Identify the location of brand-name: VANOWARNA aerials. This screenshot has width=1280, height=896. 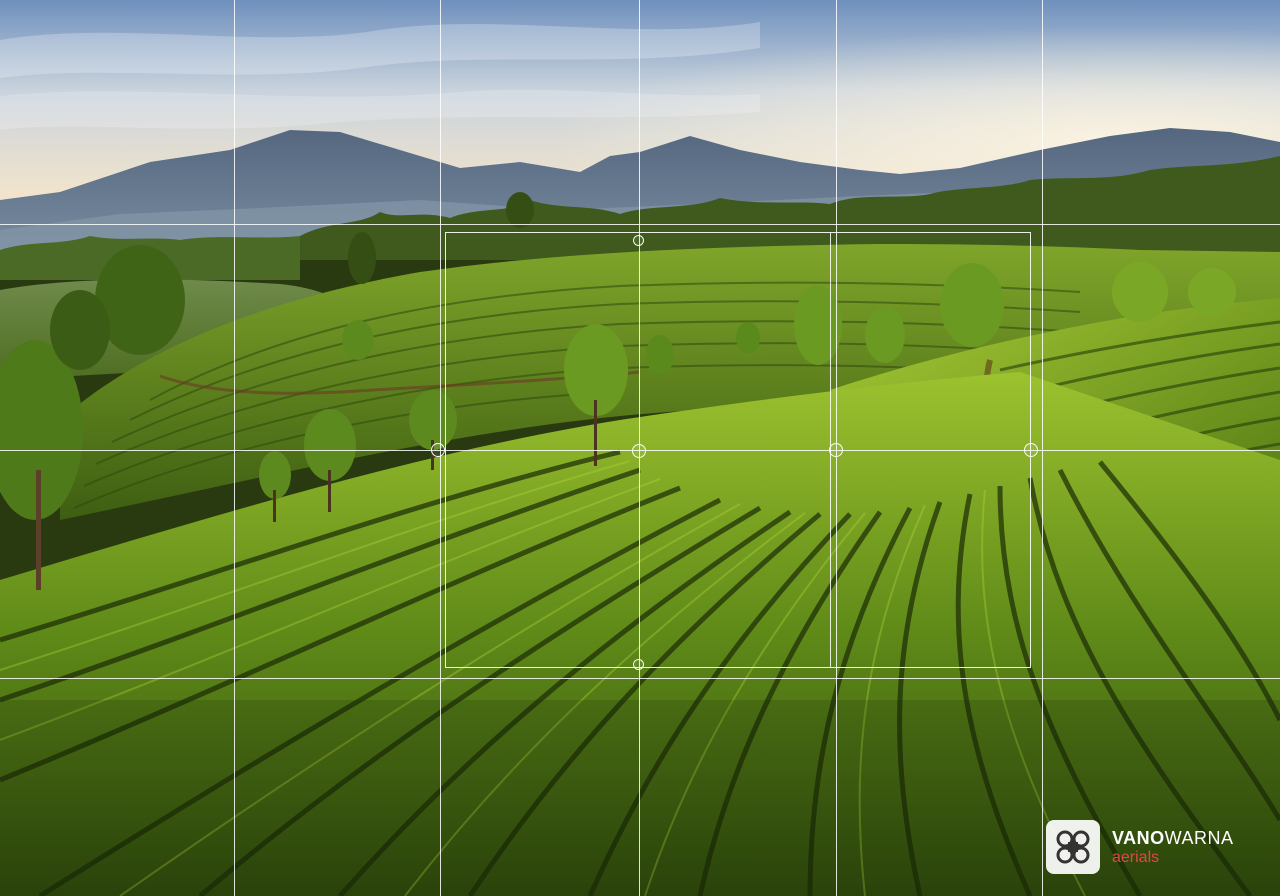
(1173, 848).